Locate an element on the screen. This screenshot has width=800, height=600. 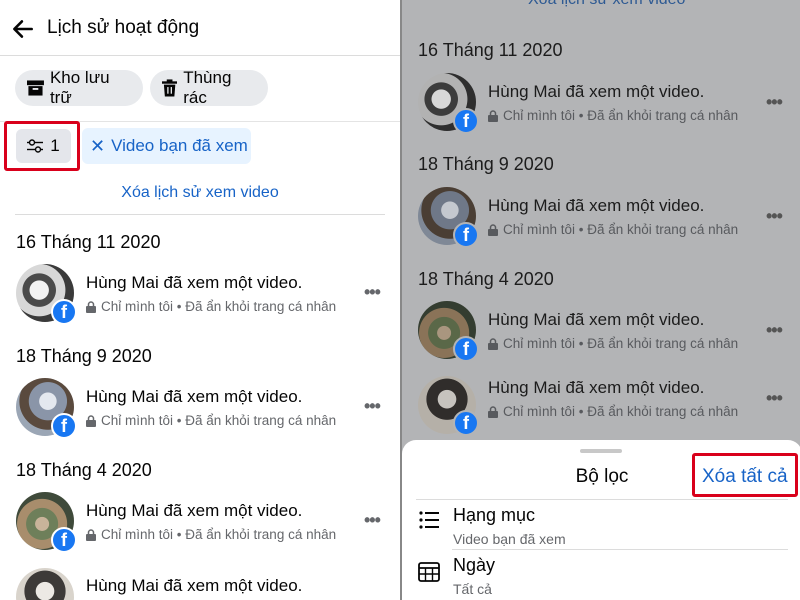
archive-label: Kho lưu trữ is located at coordinates (79, 87).